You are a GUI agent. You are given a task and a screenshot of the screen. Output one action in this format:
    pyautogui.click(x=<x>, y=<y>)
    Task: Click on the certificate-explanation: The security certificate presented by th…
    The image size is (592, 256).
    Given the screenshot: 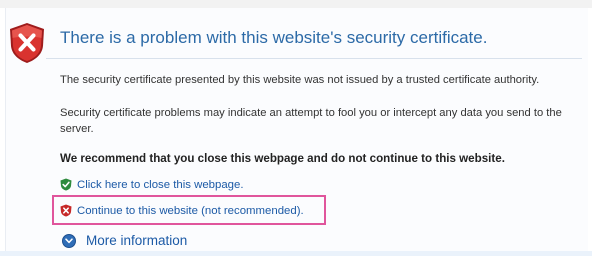 What is the action you would take?
    pyautogui.click(x=300, y=80)
    